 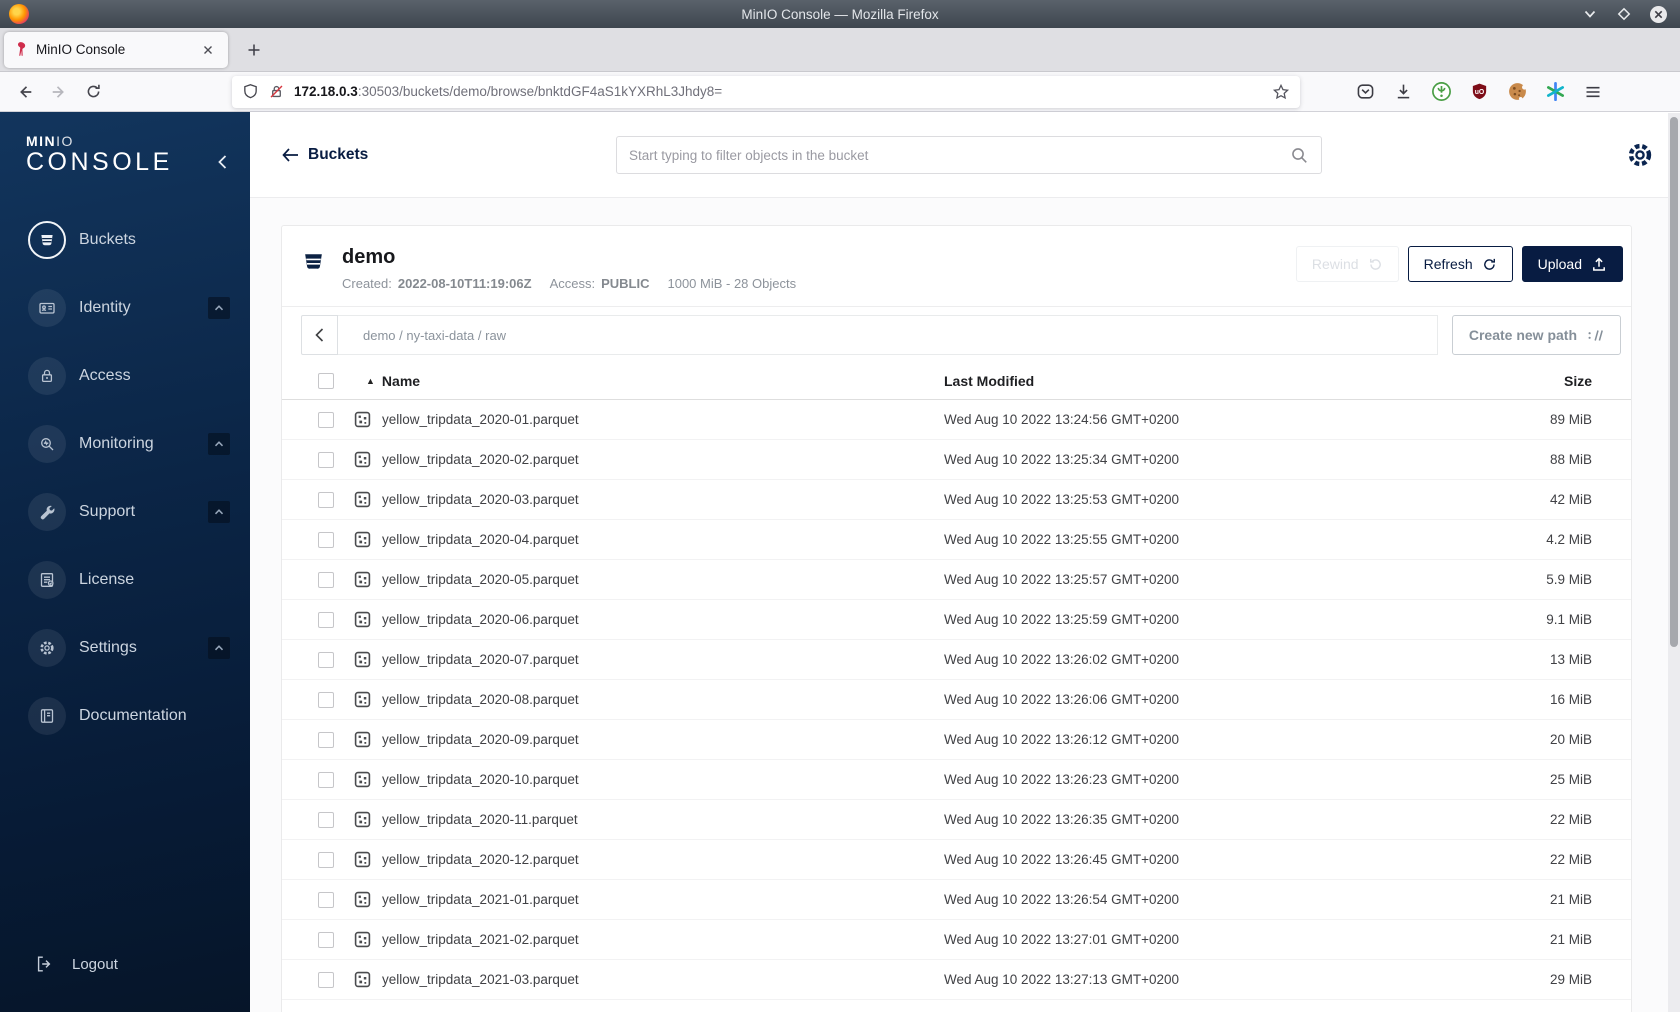 I want to click on sidebar-item-monitoring: Monitoring, so click(x=125, y=444).